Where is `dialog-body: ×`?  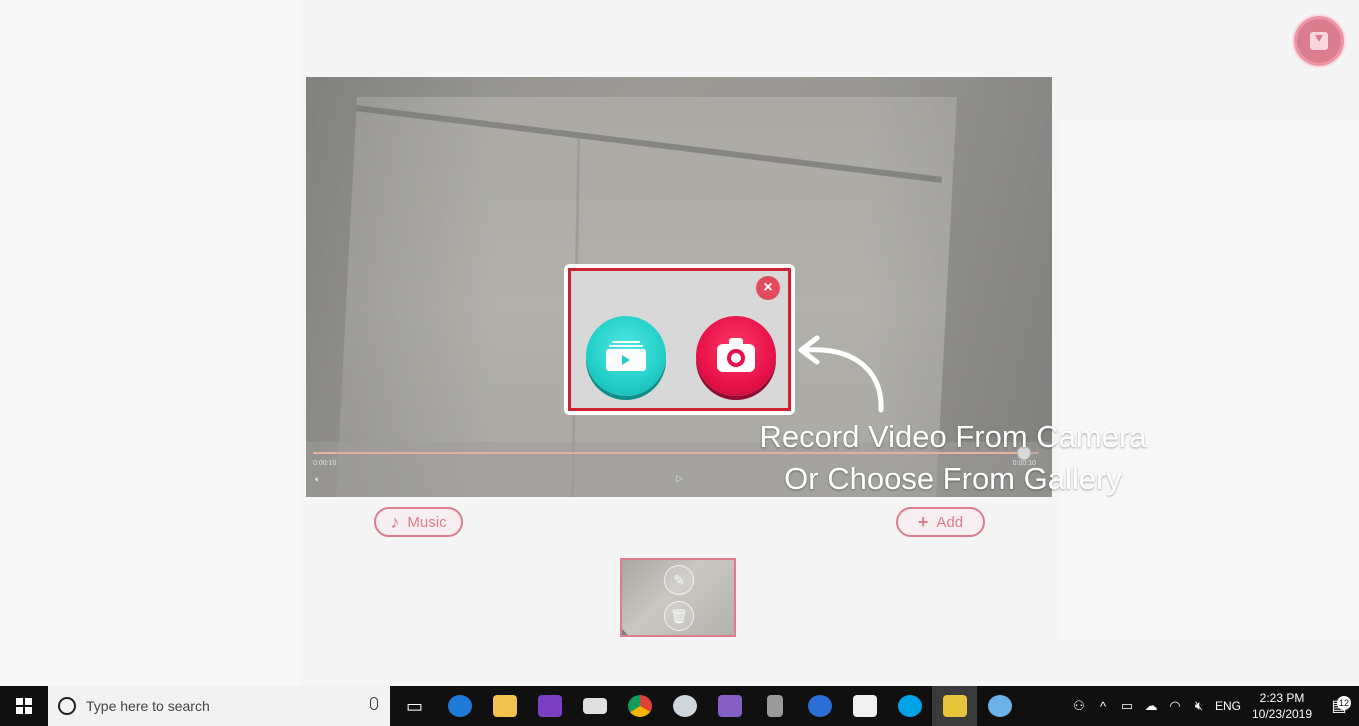
dialog-body: × is located at coordinates (679, 339).